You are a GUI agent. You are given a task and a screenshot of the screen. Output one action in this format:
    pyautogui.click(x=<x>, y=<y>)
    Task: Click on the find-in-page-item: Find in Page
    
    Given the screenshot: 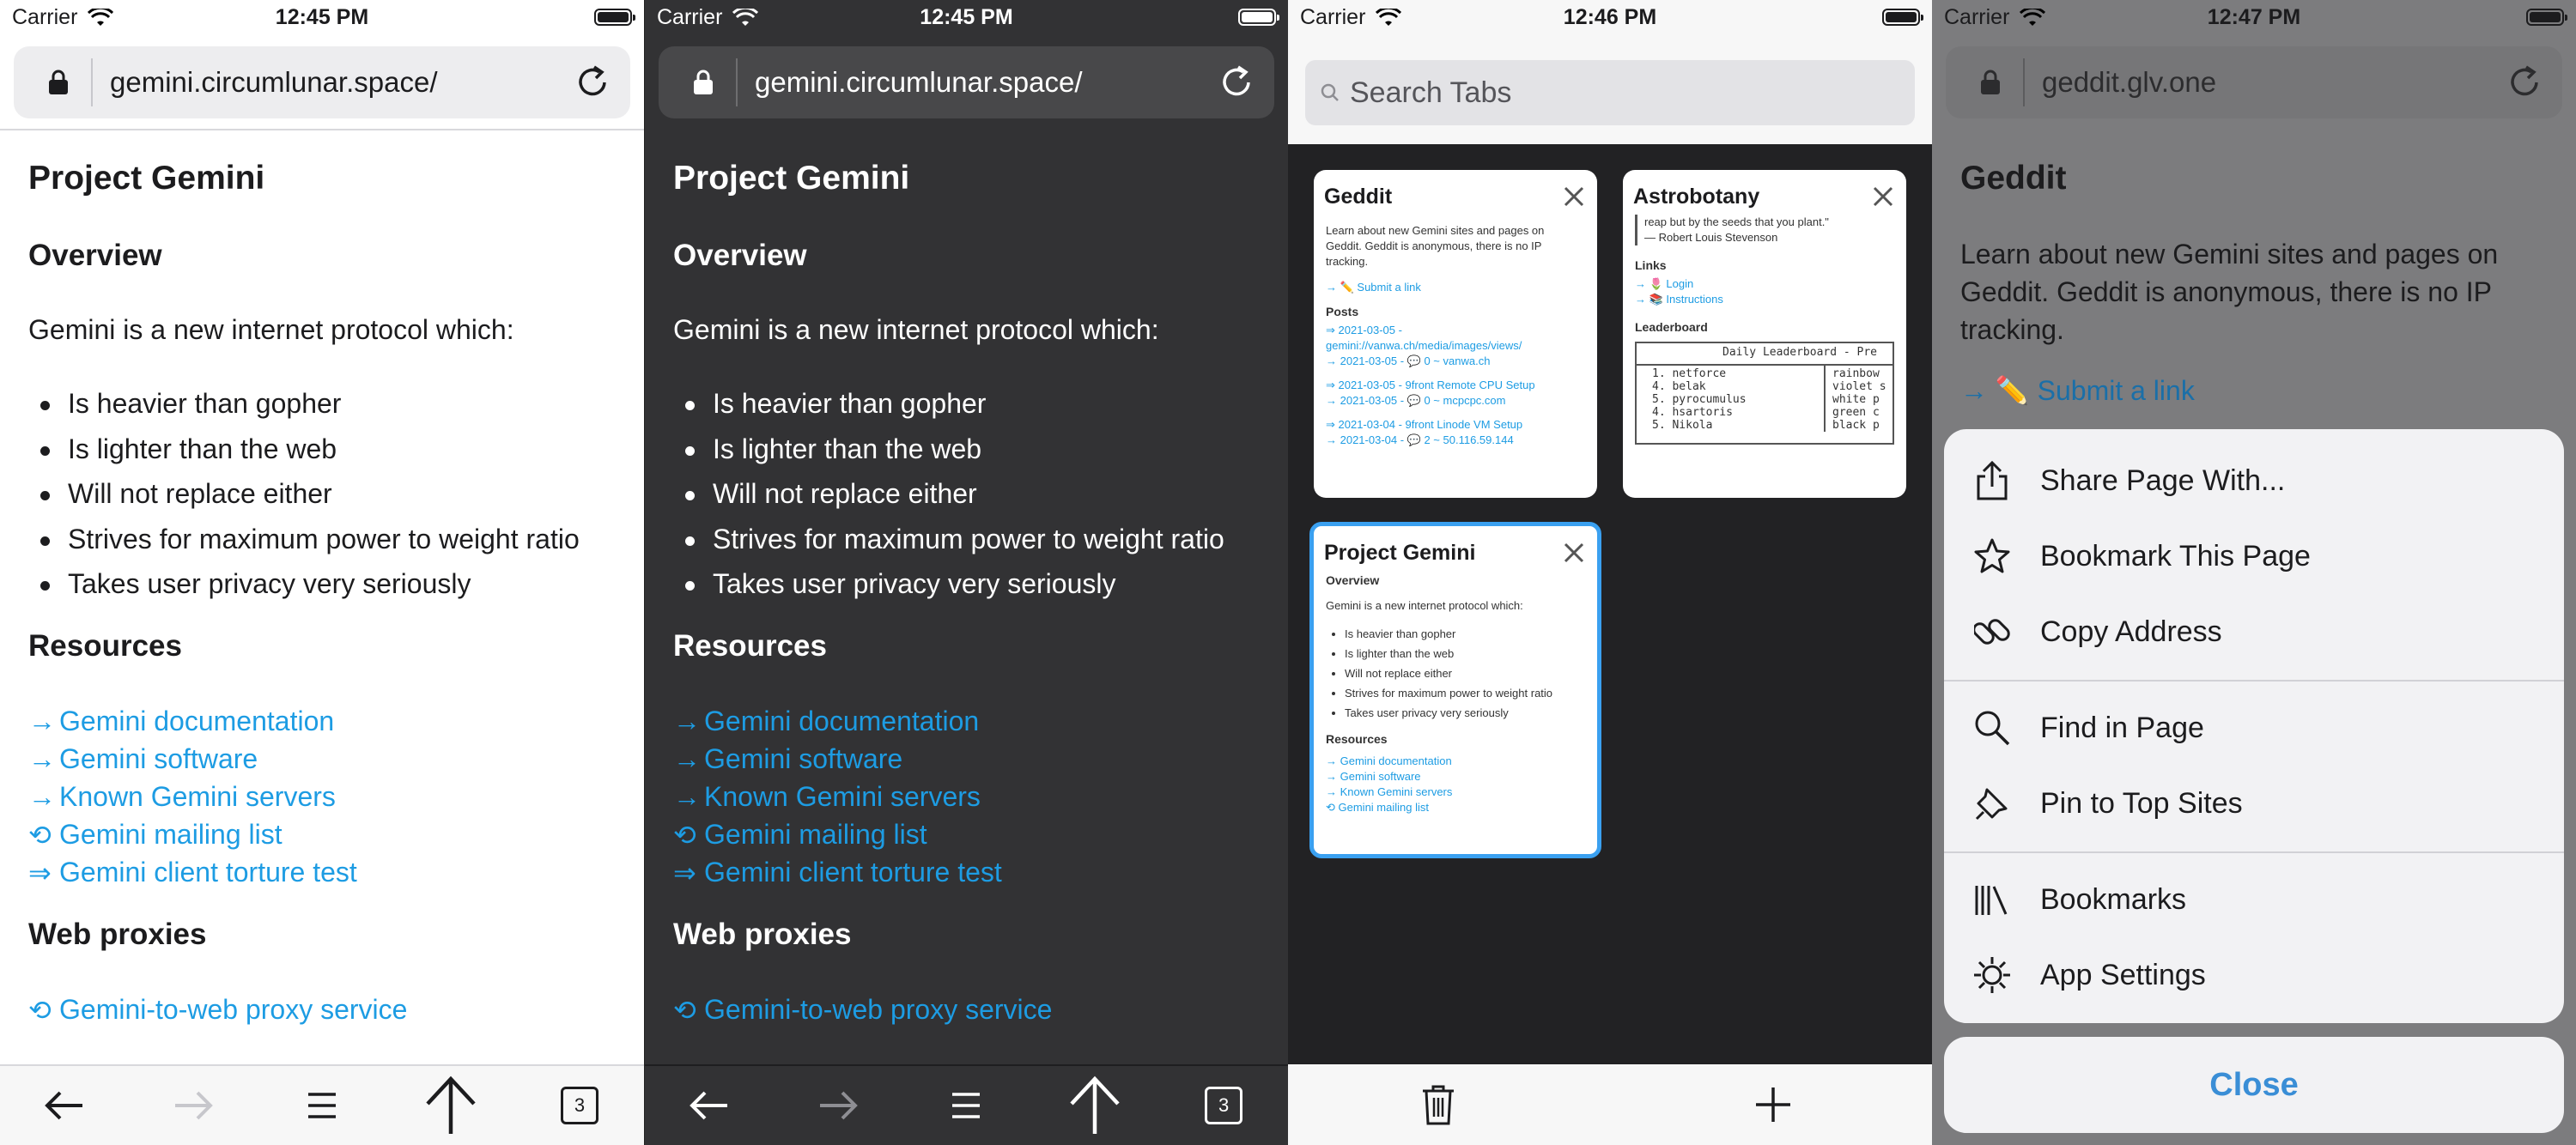 What is the action you would take?
    pyautogui.click(x=2254, y=728)
    